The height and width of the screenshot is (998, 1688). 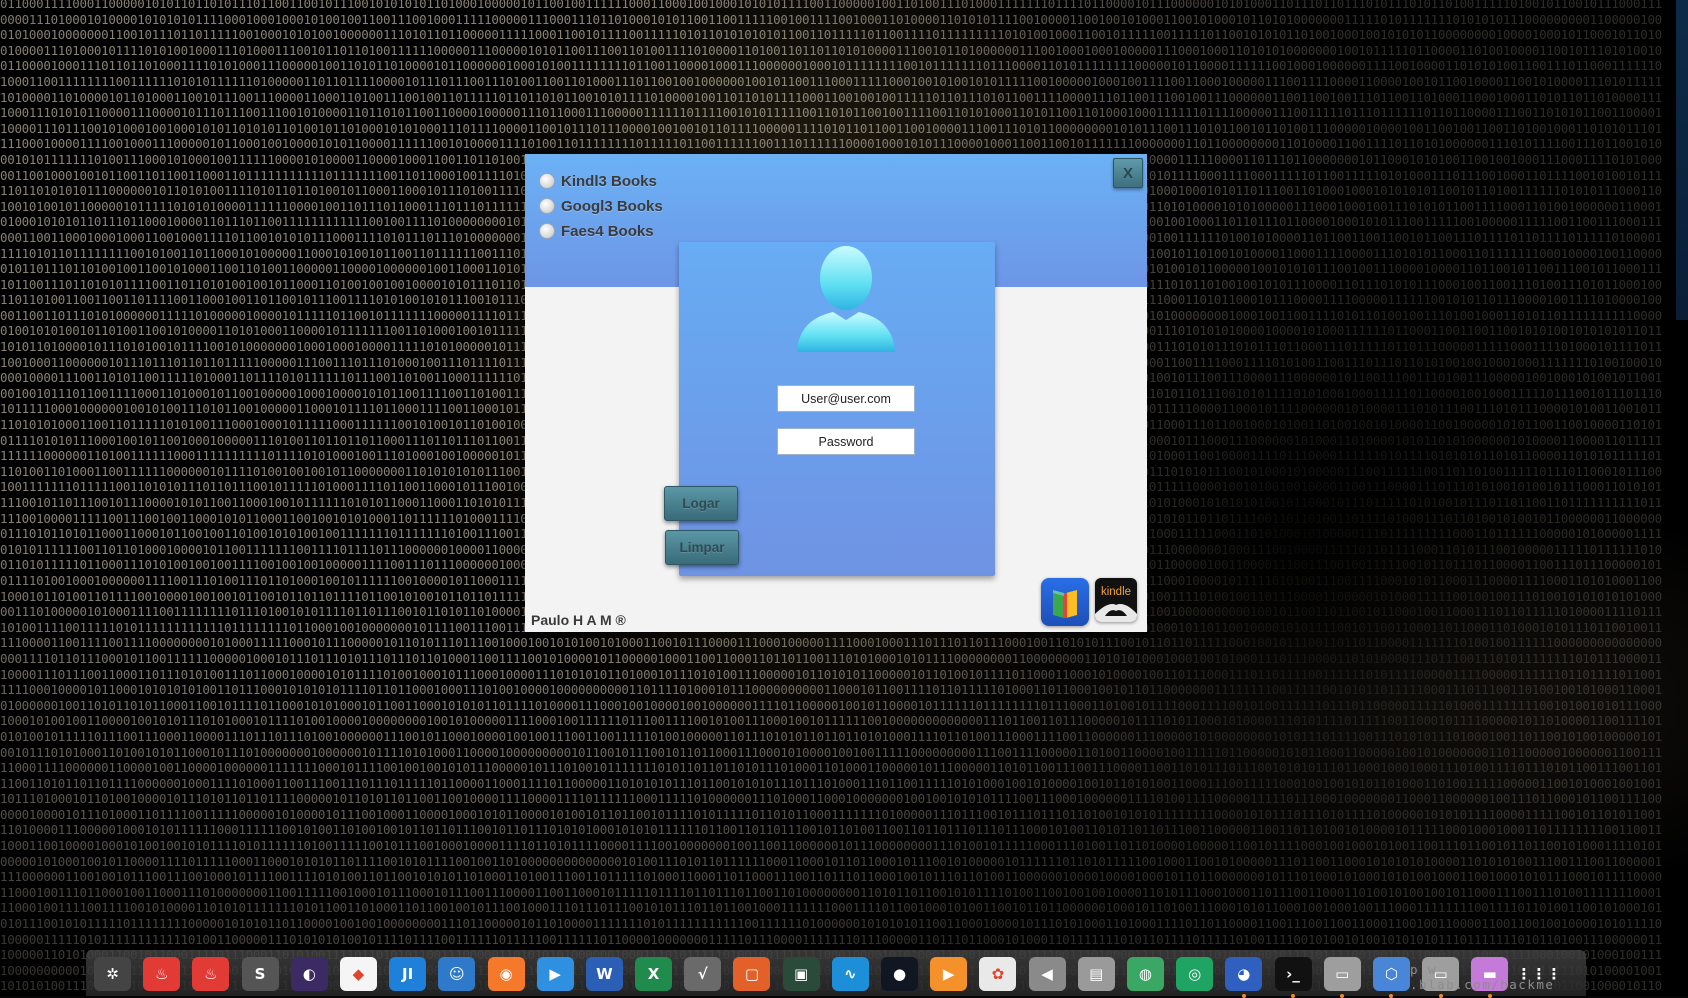 I want to click on blender-icon: ◉, so click(x=506, y=974).